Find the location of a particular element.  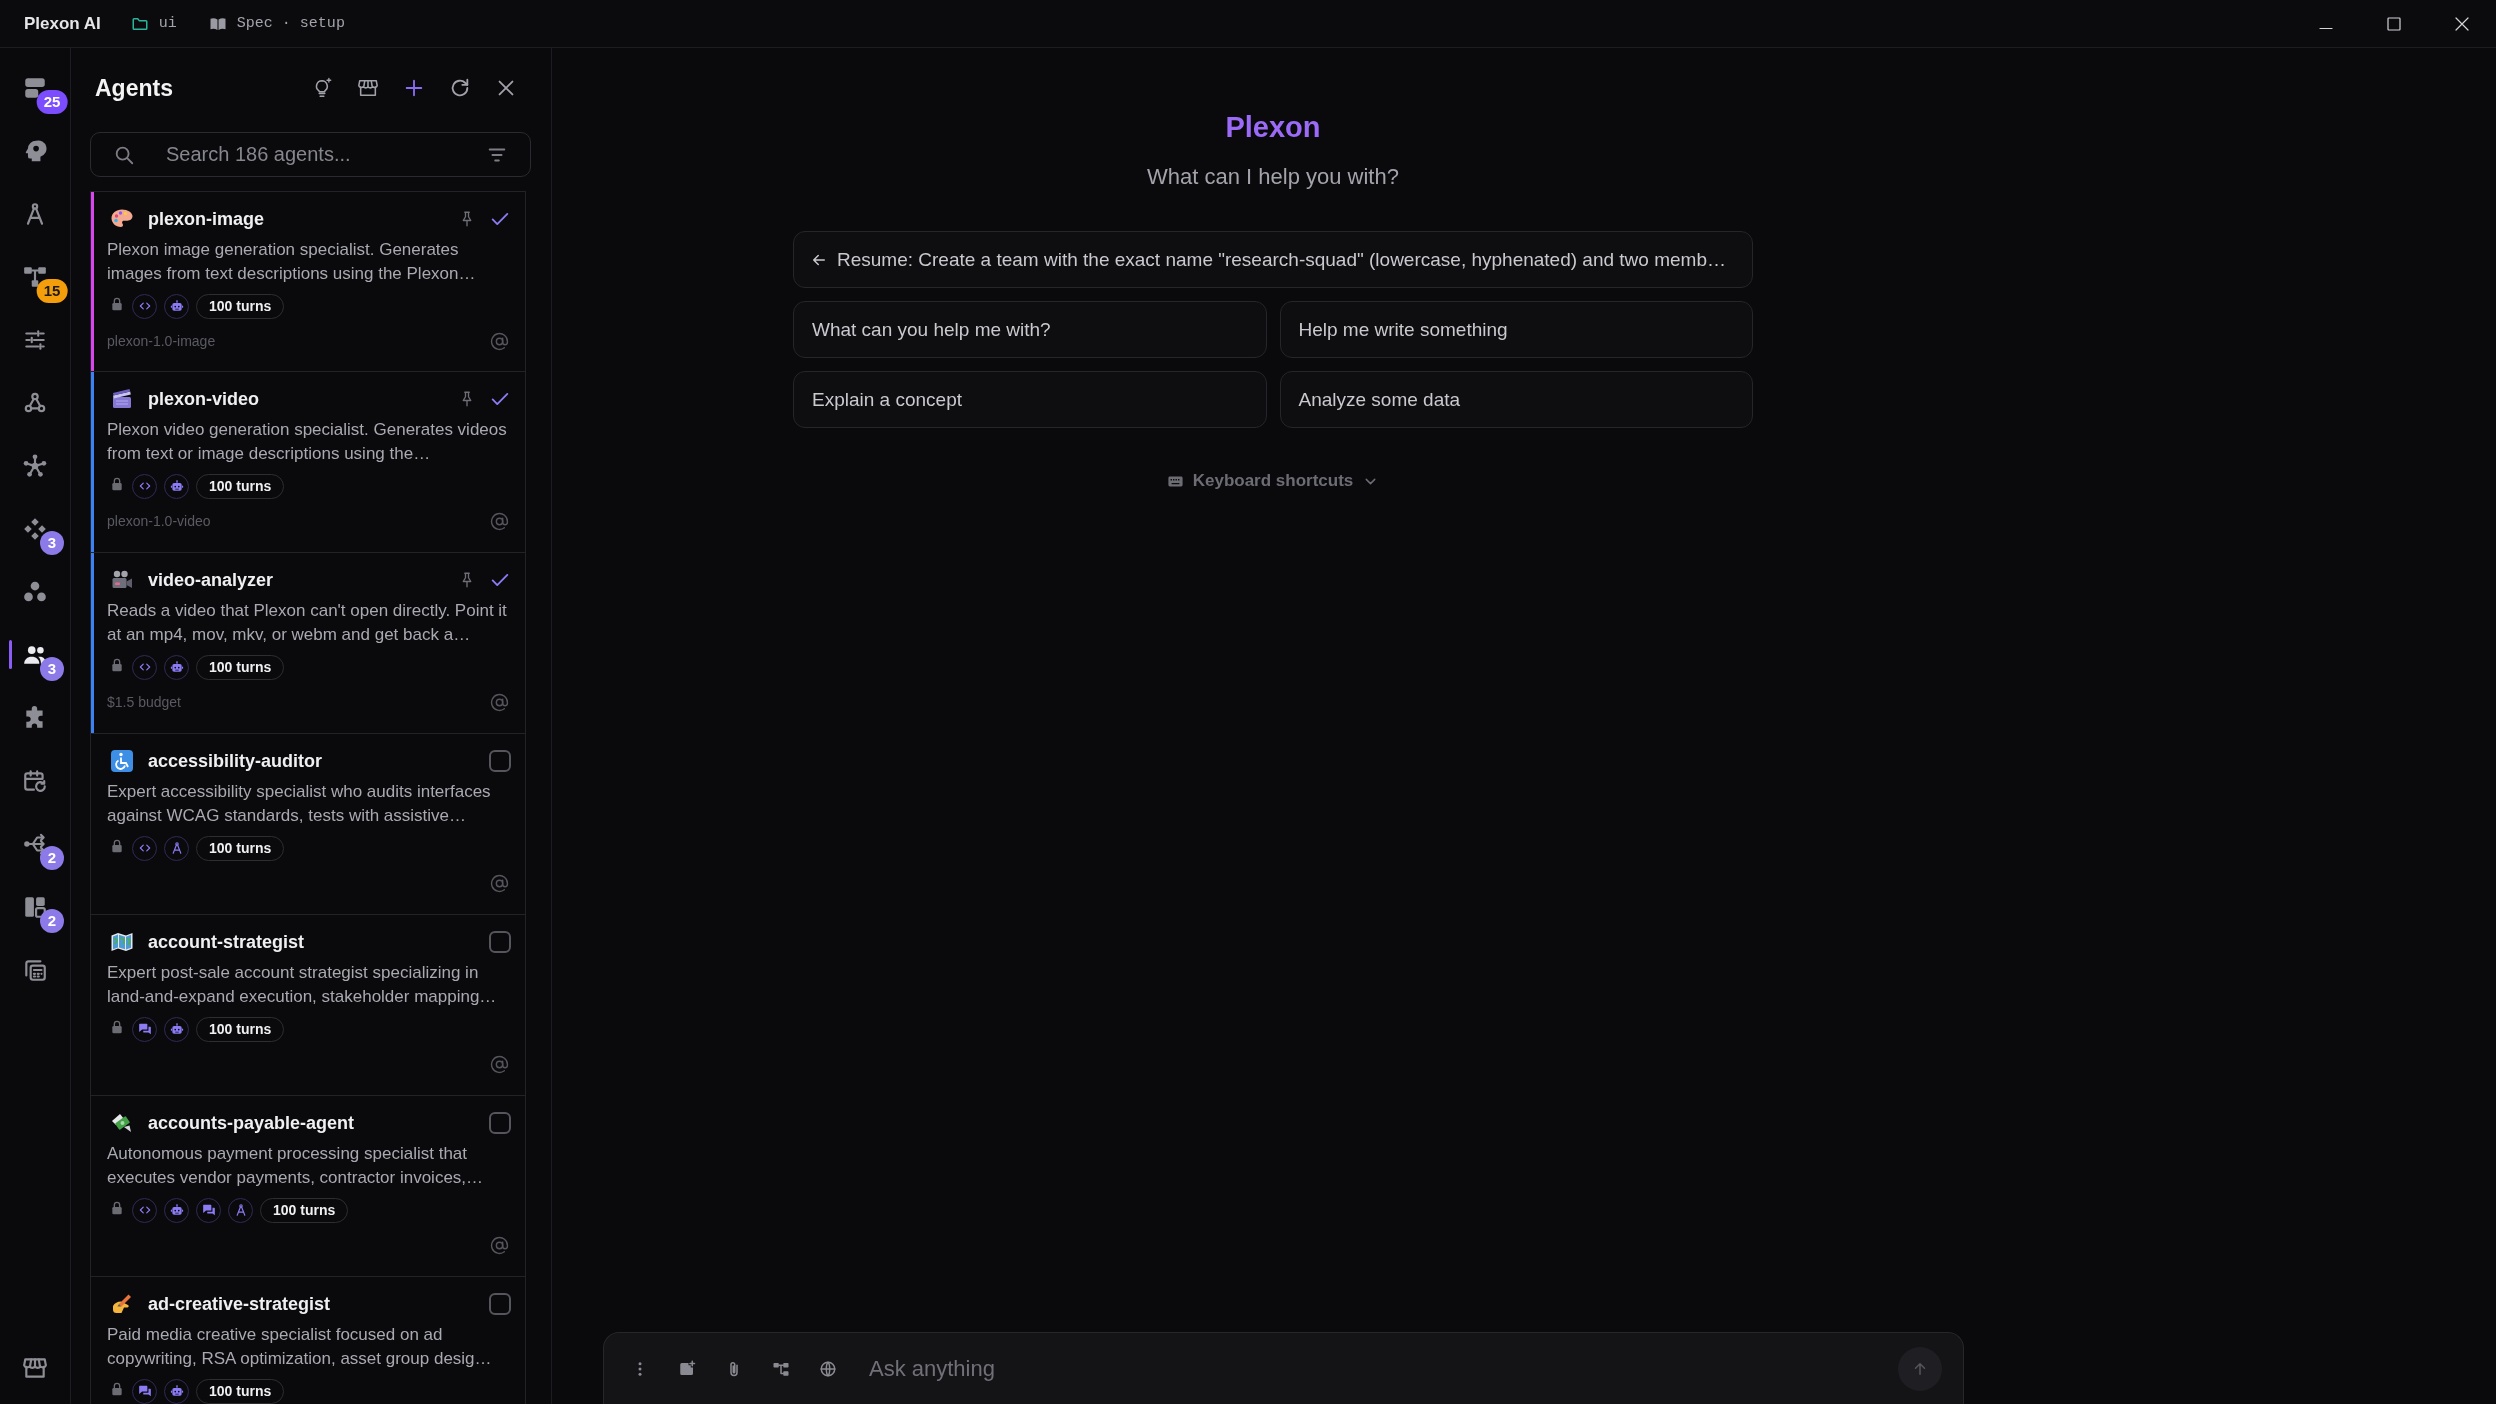

message-composer: Ask anything is located at coordinates (1283, 1368).